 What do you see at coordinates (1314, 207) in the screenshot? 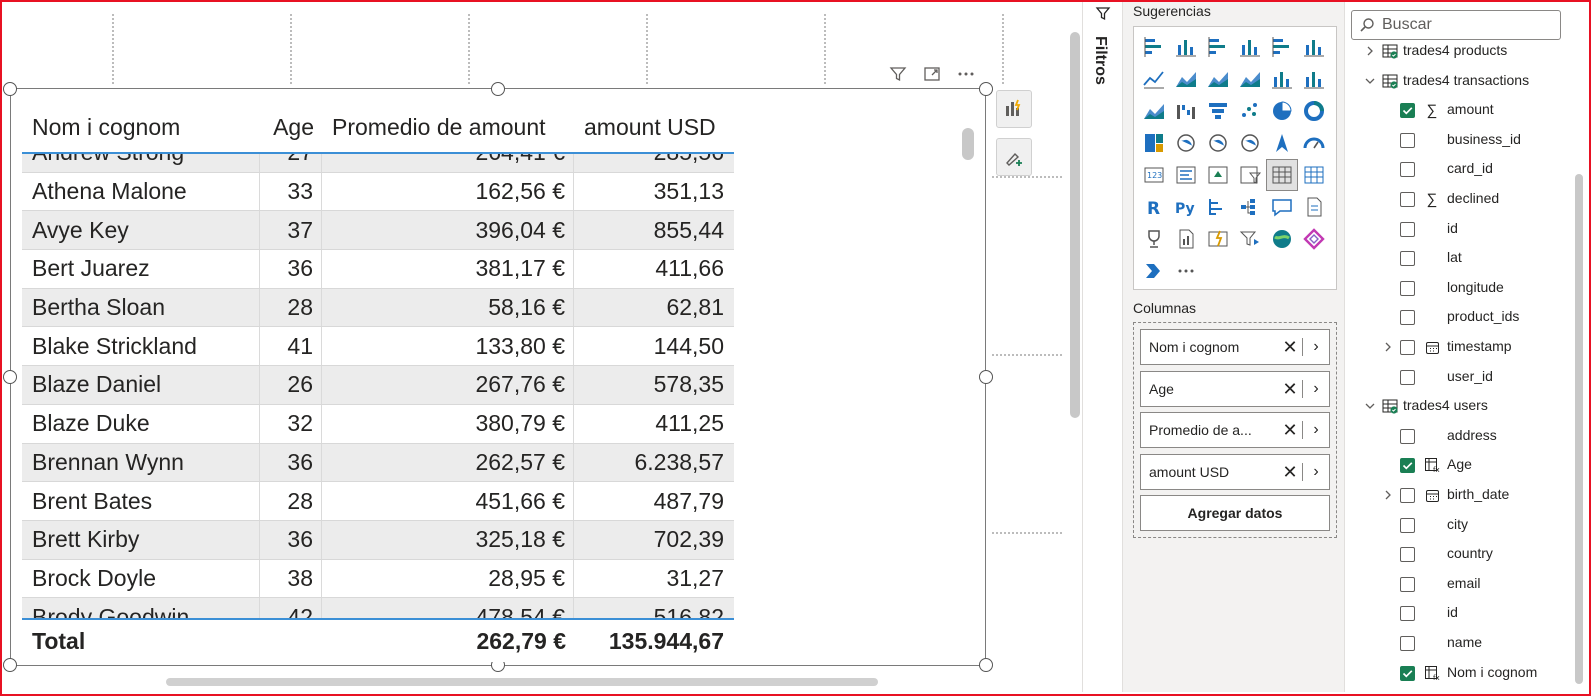
I see `narrative-icon` at bounding box center [1314, 207].